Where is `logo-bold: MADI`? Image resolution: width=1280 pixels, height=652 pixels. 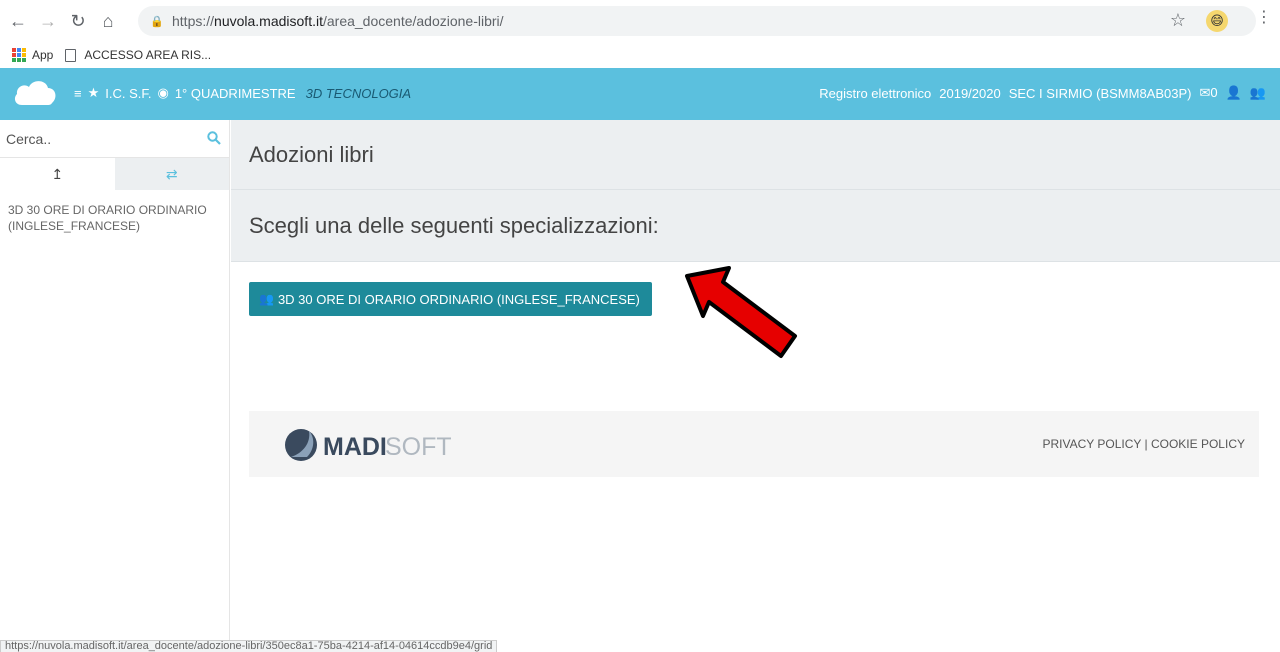
logo-bold: MADI is located at coordinates (355, 447).